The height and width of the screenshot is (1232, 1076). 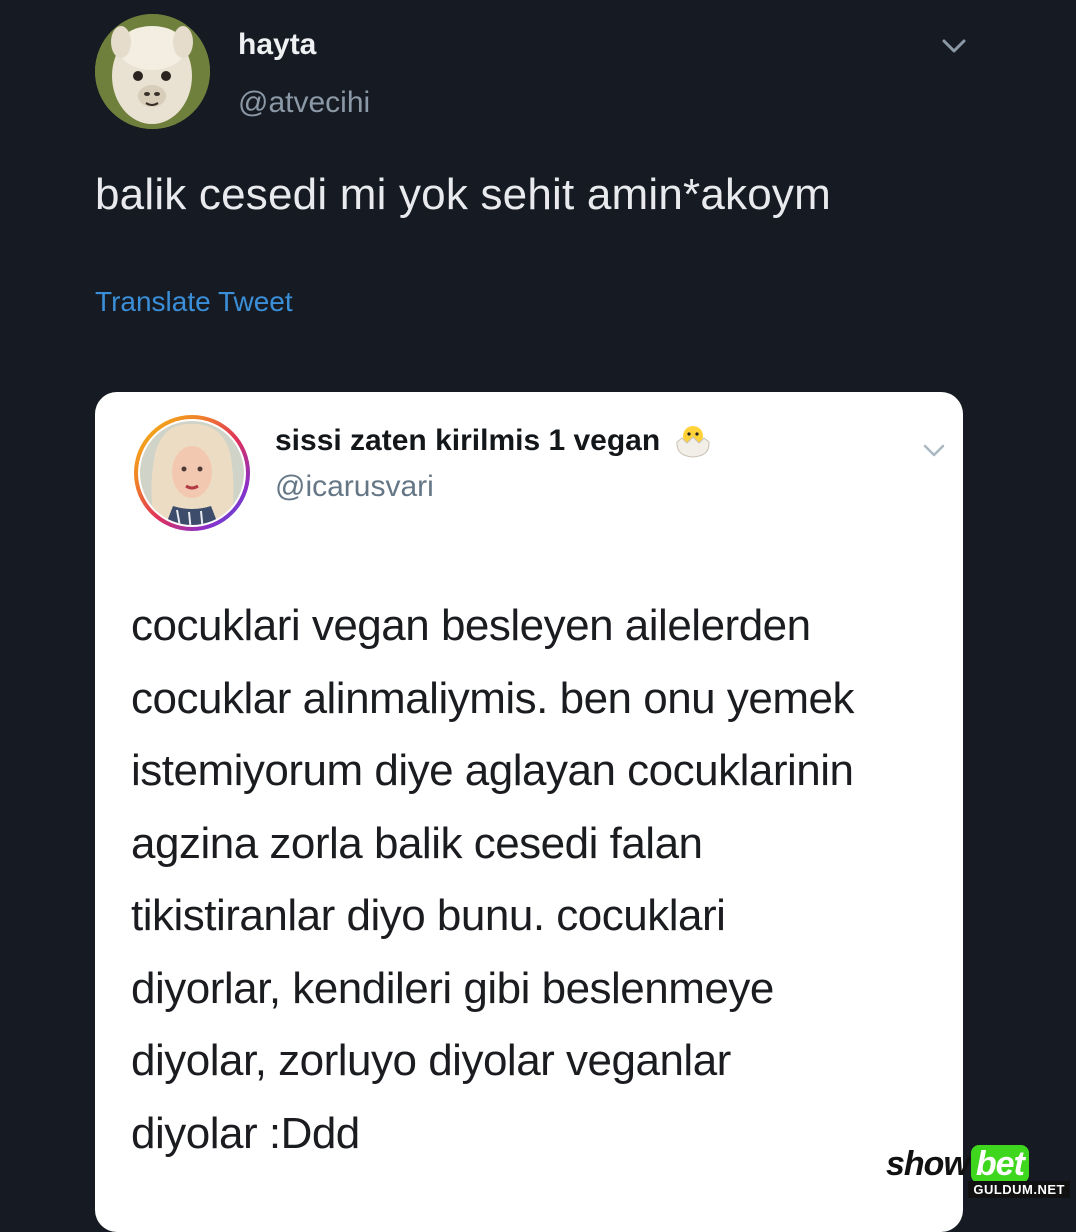 What do you see at coordinates (277, 45) in the screenshot?
I see `display-name: hayta` at bounding box center [277, 45].